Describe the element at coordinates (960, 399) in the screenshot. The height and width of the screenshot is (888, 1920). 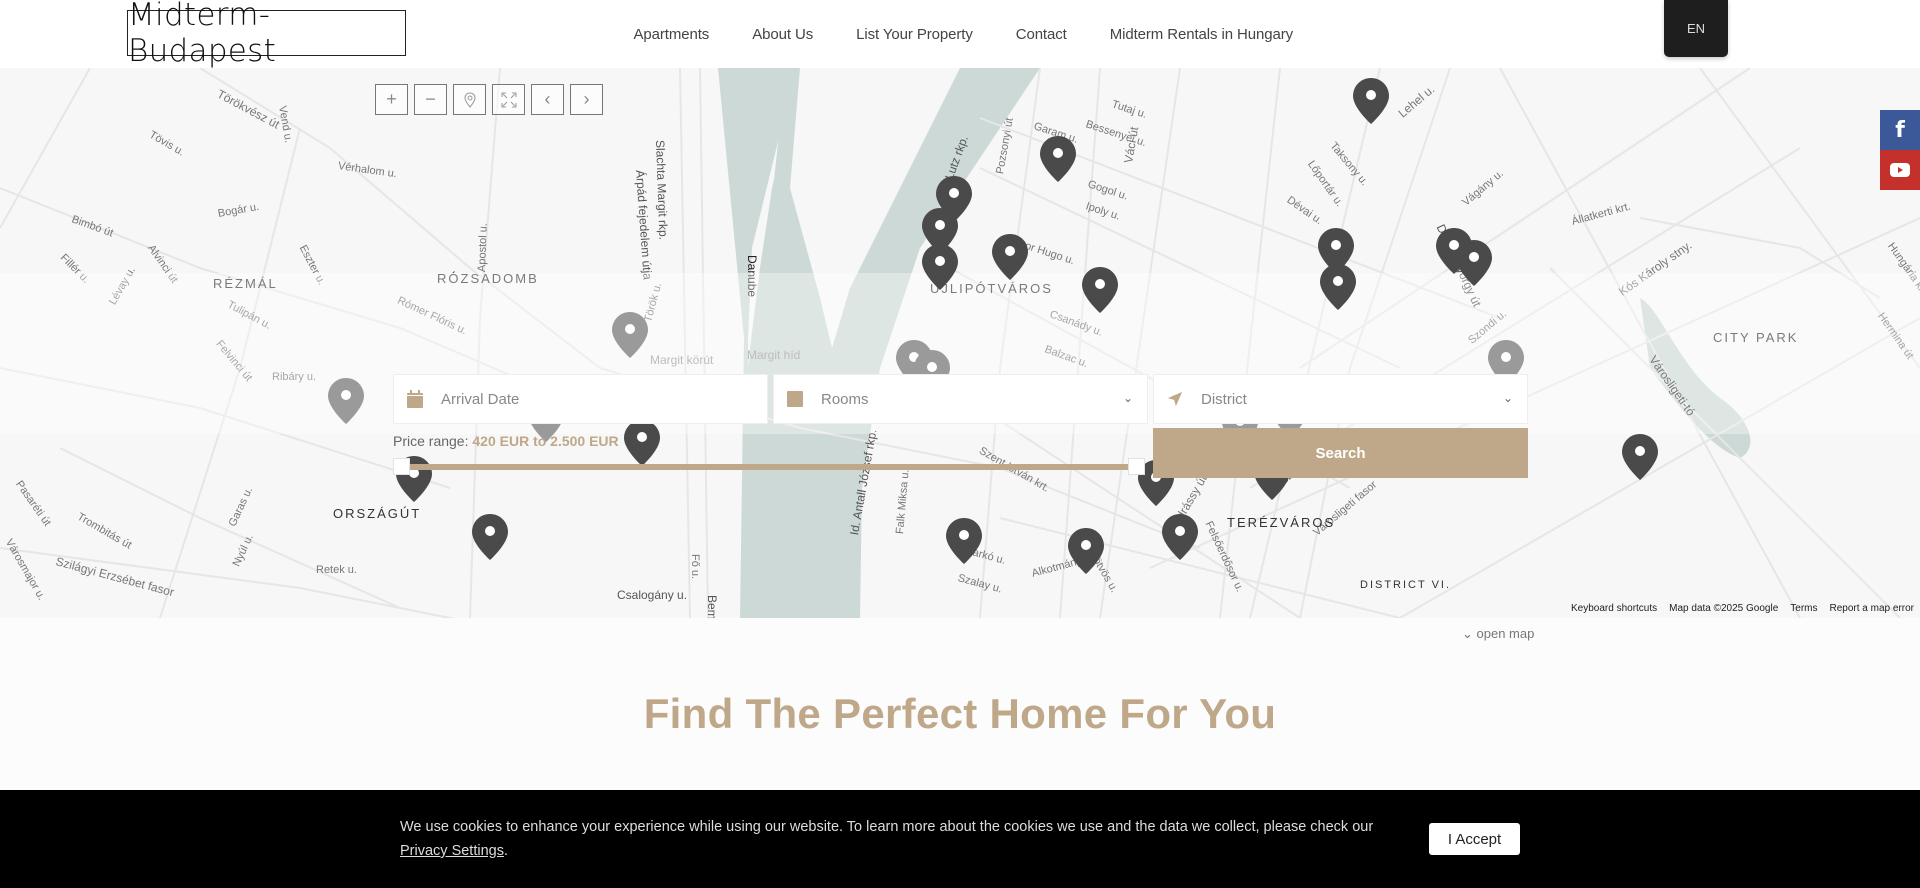
I see `rooms-select: Rooms ⌄` at that location.